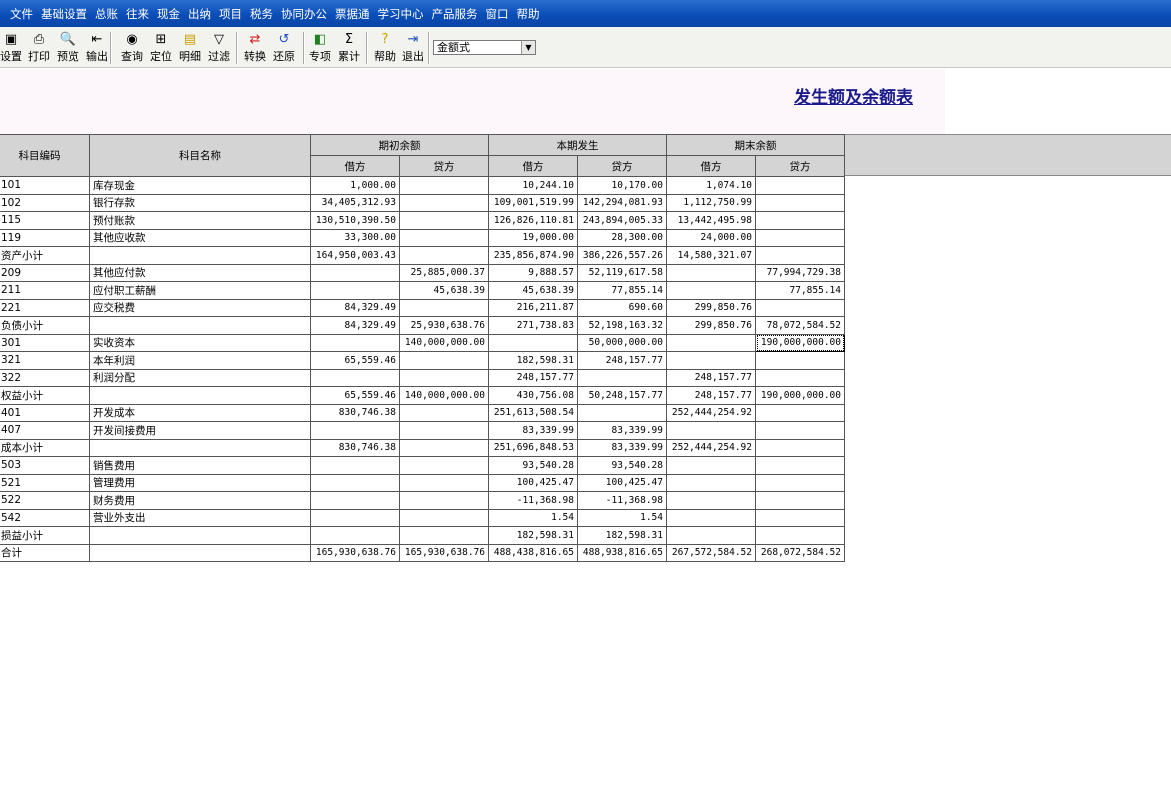  I want to click on cell-name: 财务费用, so click(200, 500).